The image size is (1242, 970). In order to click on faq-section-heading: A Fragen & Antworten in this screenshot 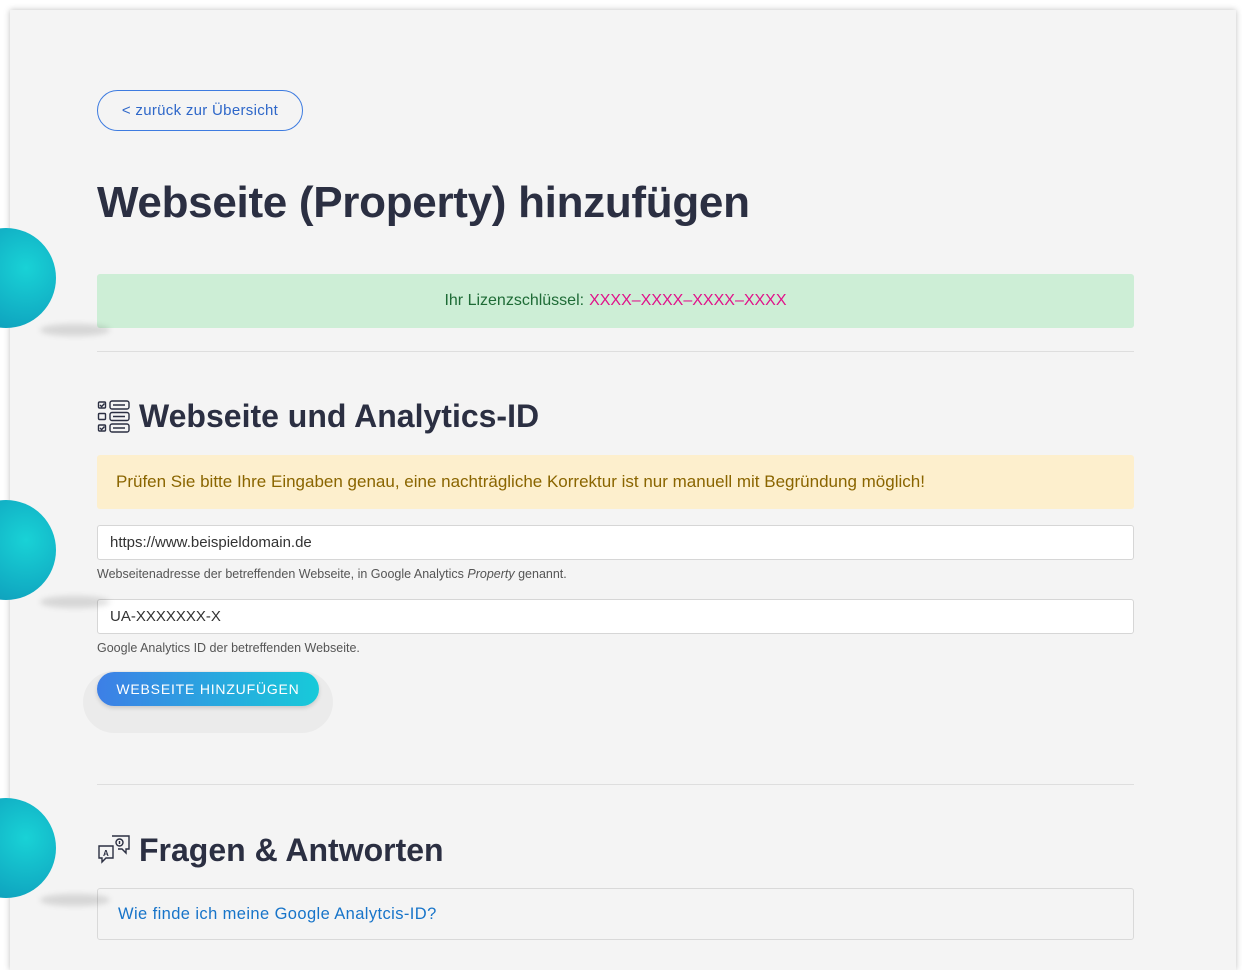, I will do `click(270, 850)`.